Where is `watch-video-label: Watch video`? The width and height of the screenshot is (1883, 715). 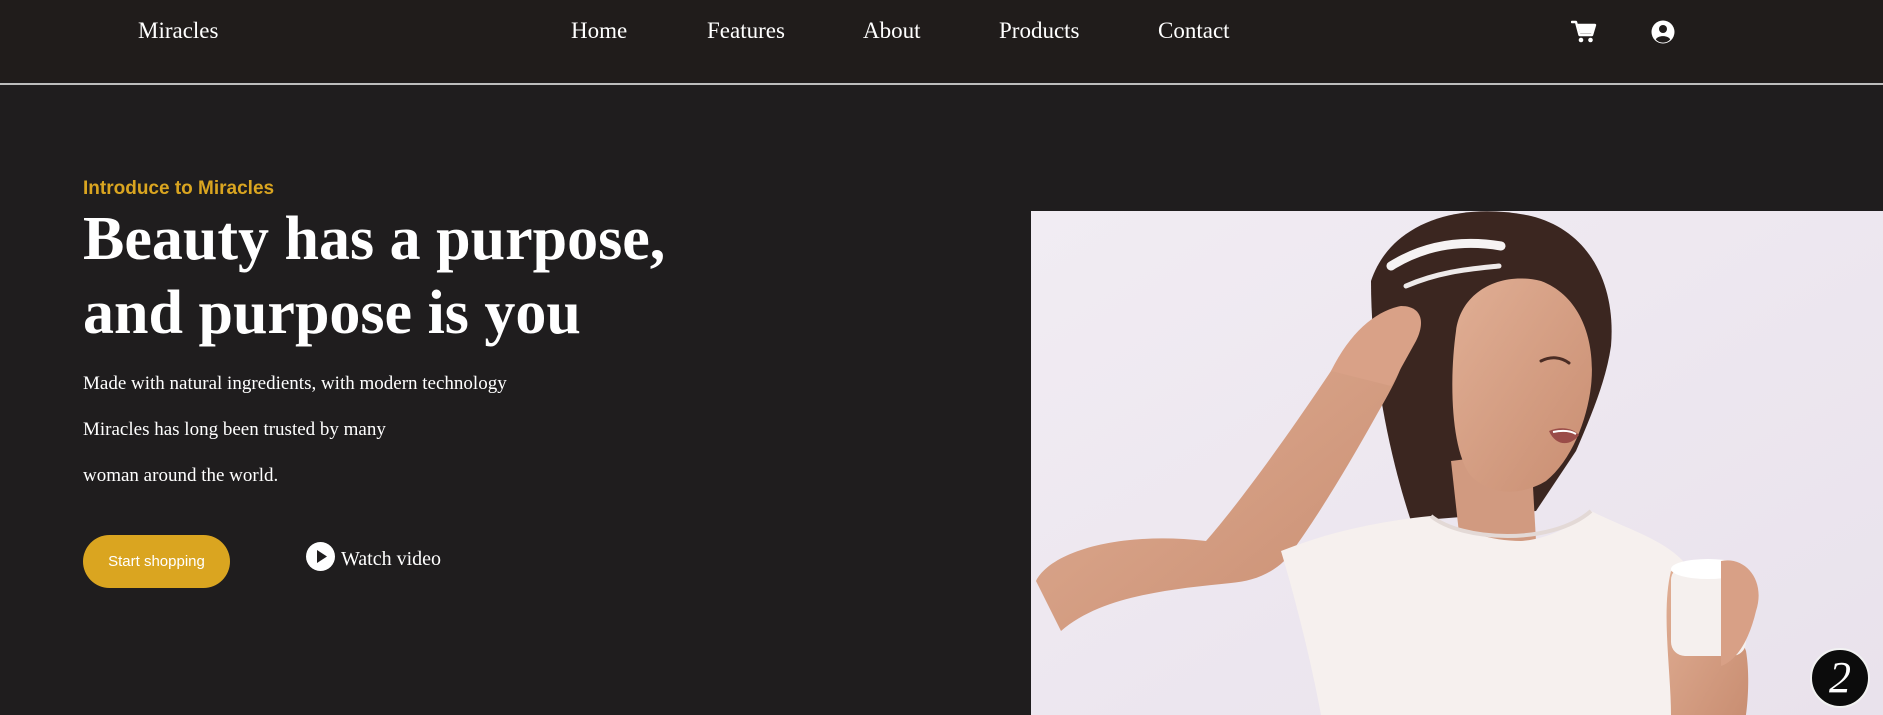 watch-video-label: Watch video is located at coordinates (391, 558).